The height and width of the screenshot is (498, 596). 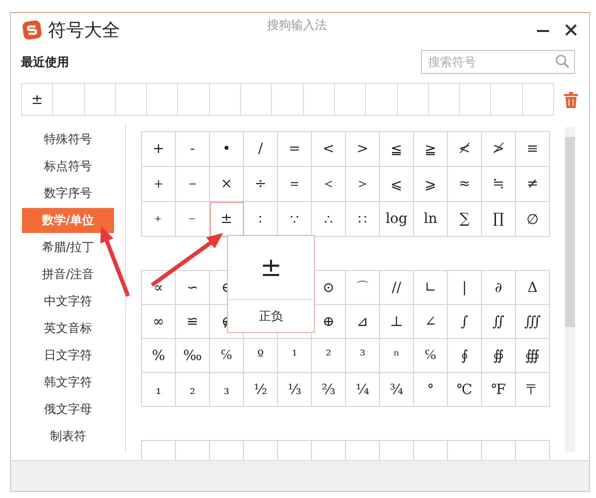 What do you see at coordinates (397, 219) in the screenshot?
I see `symbol-cell: log` at bounding box center [397, 219].